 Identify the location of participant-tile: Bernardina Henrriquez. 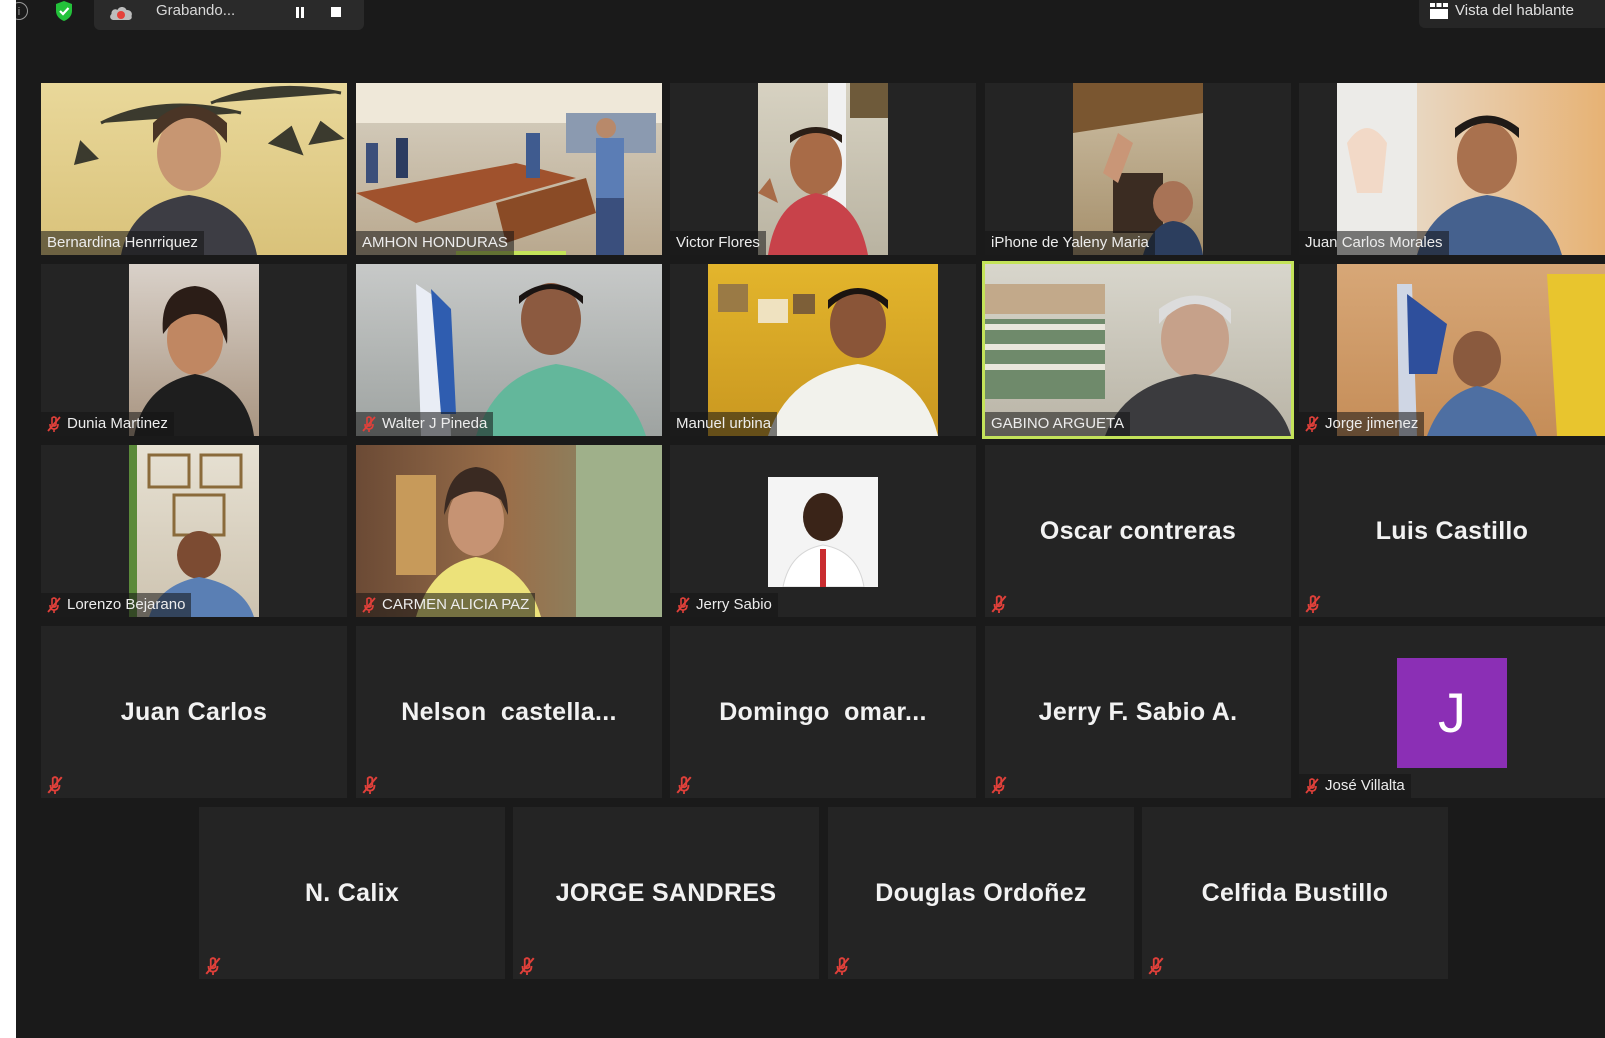
(194, 169).